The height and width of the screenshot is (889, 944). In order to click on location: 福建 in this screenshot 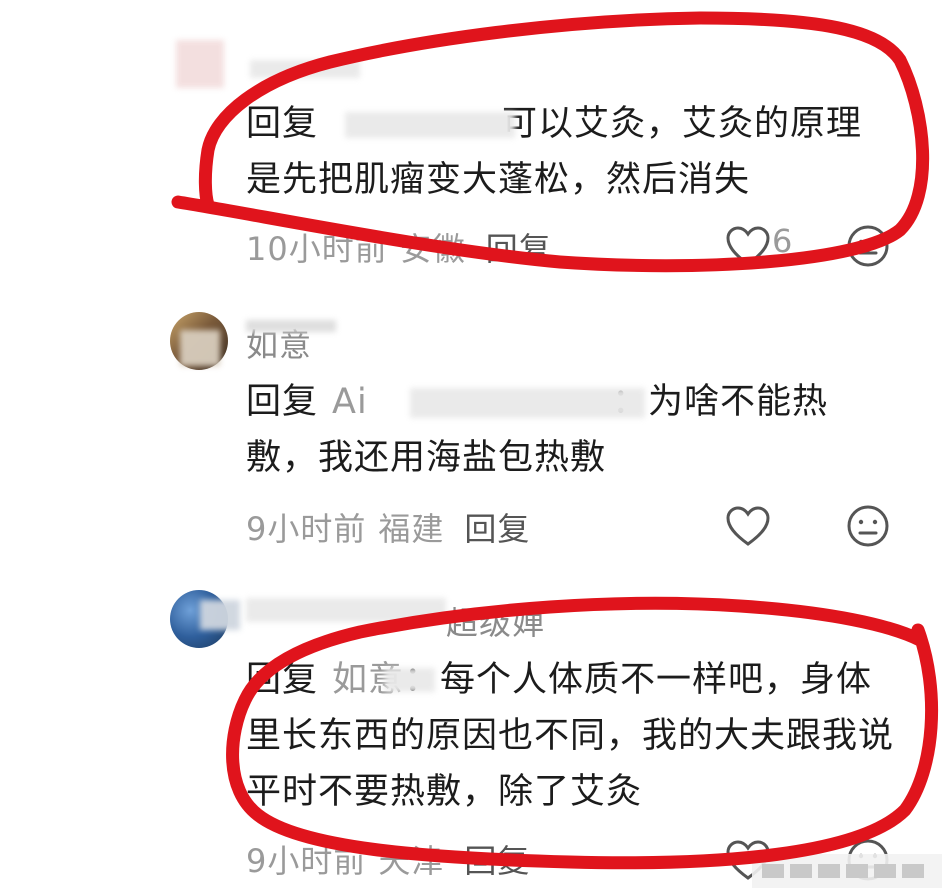, I will do `click(411, 529)`.